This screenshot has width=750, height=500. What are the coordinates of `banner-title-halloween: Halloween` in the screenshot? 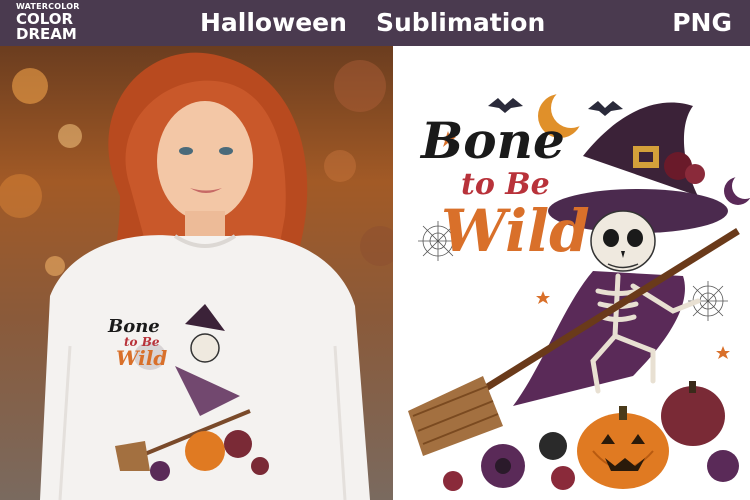 It's located at (273, 22).